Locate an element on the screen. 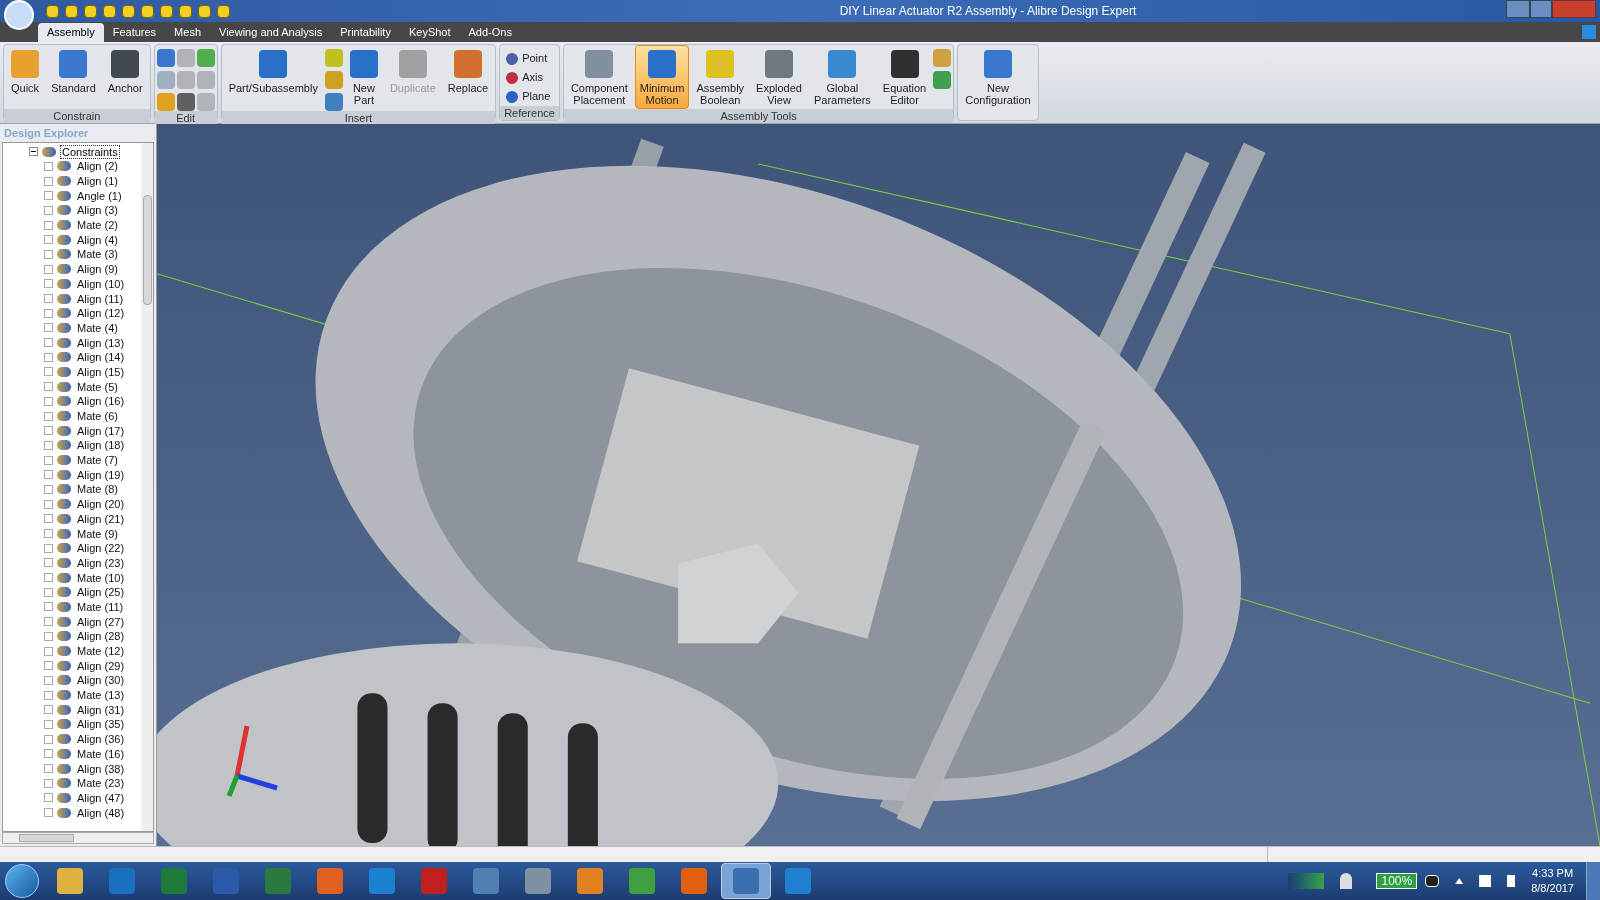  ribbon-button: New Part is located at coordinates (363, 77).